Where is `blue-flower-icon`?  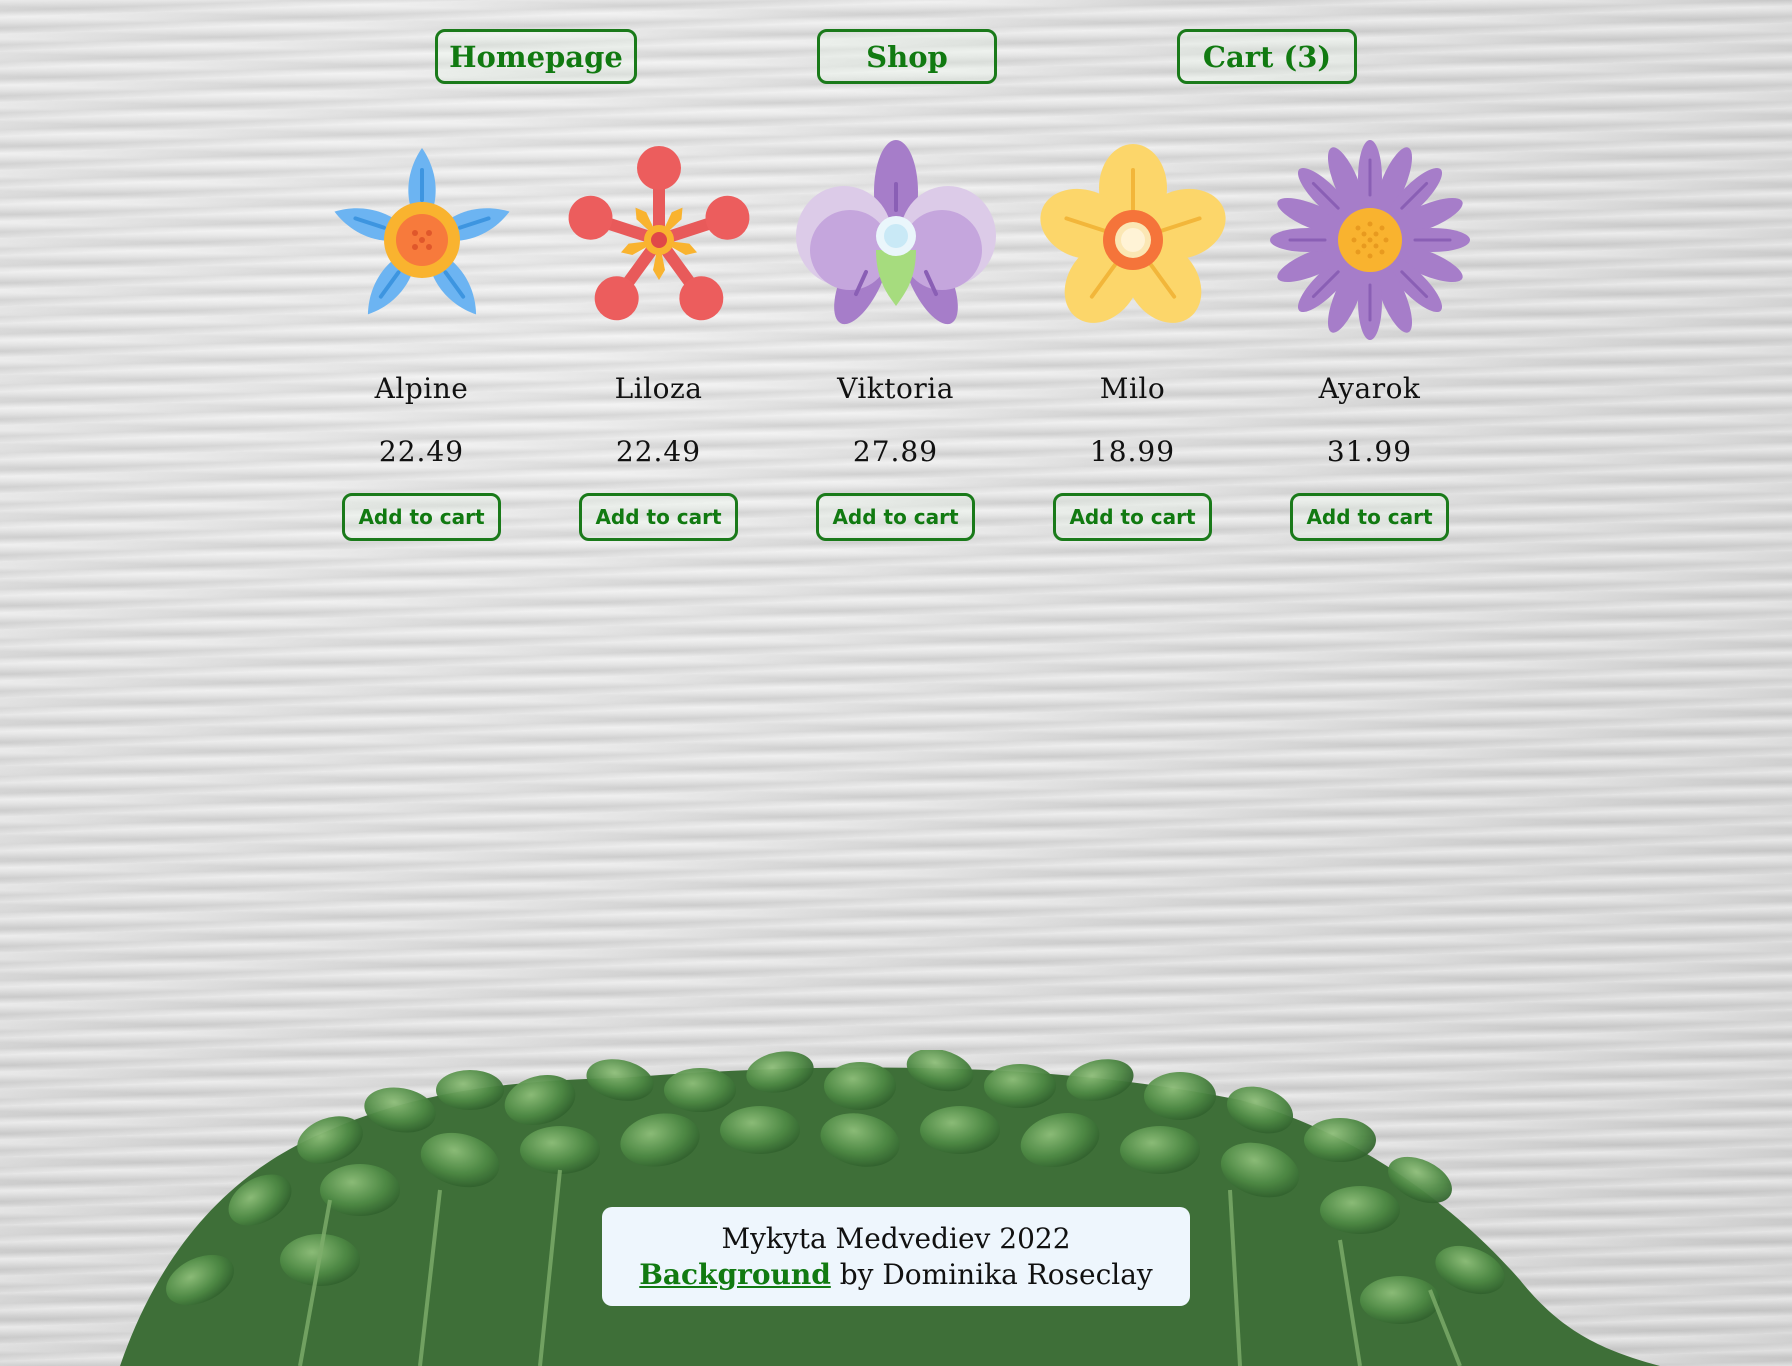 blue-flower-icon is located at coordinates (421, 231).